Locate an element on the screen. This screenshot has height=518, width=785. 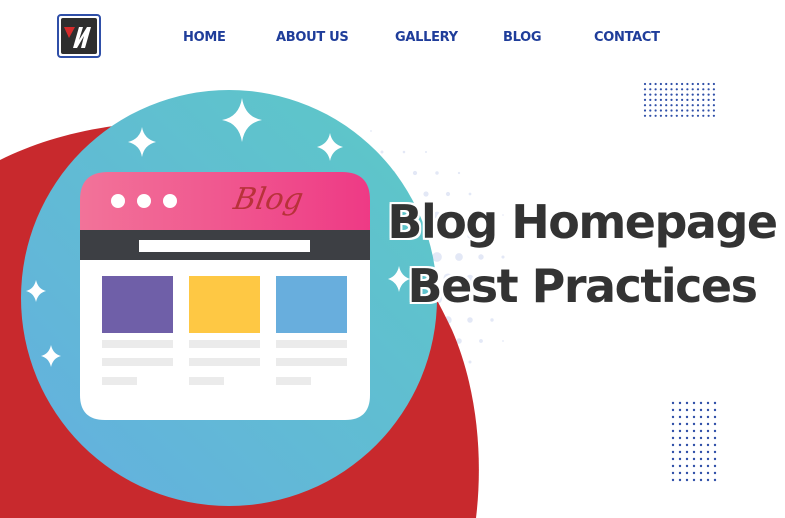
hero-title: Blog Homepage Best Practices is located at coordinates (578, 254).